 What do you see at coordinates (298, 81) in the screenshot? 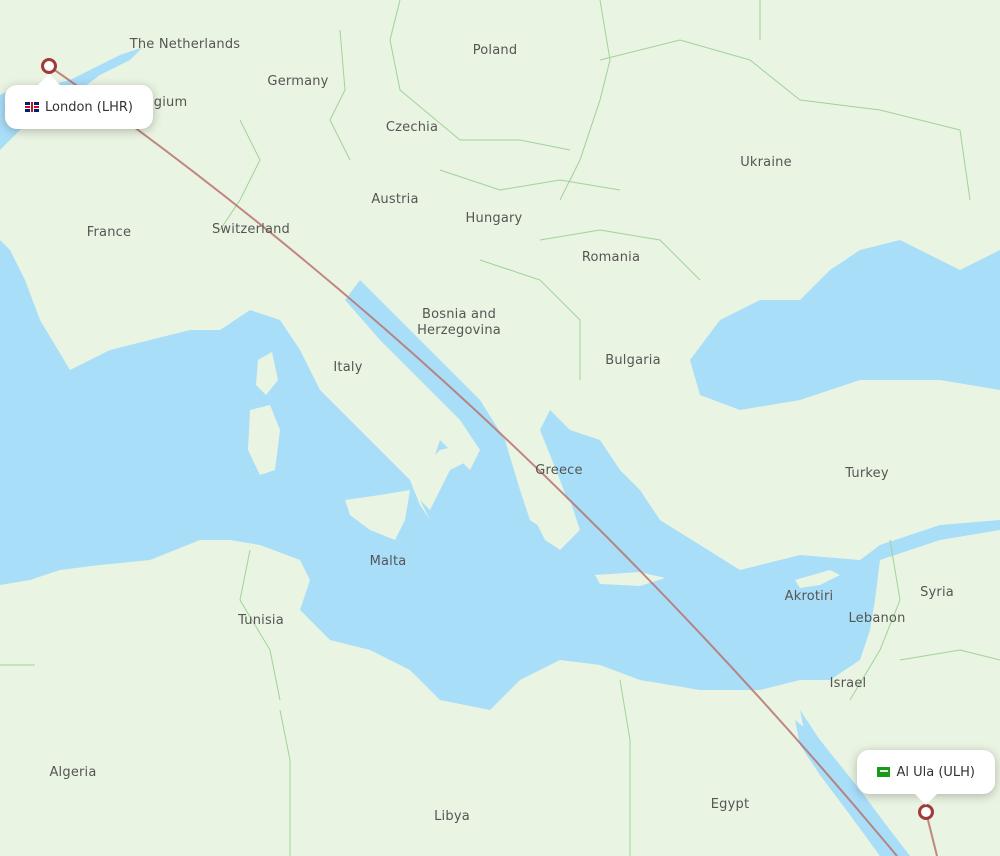
I see `country-label-germany: Germany` at bounding box center [298, 81].